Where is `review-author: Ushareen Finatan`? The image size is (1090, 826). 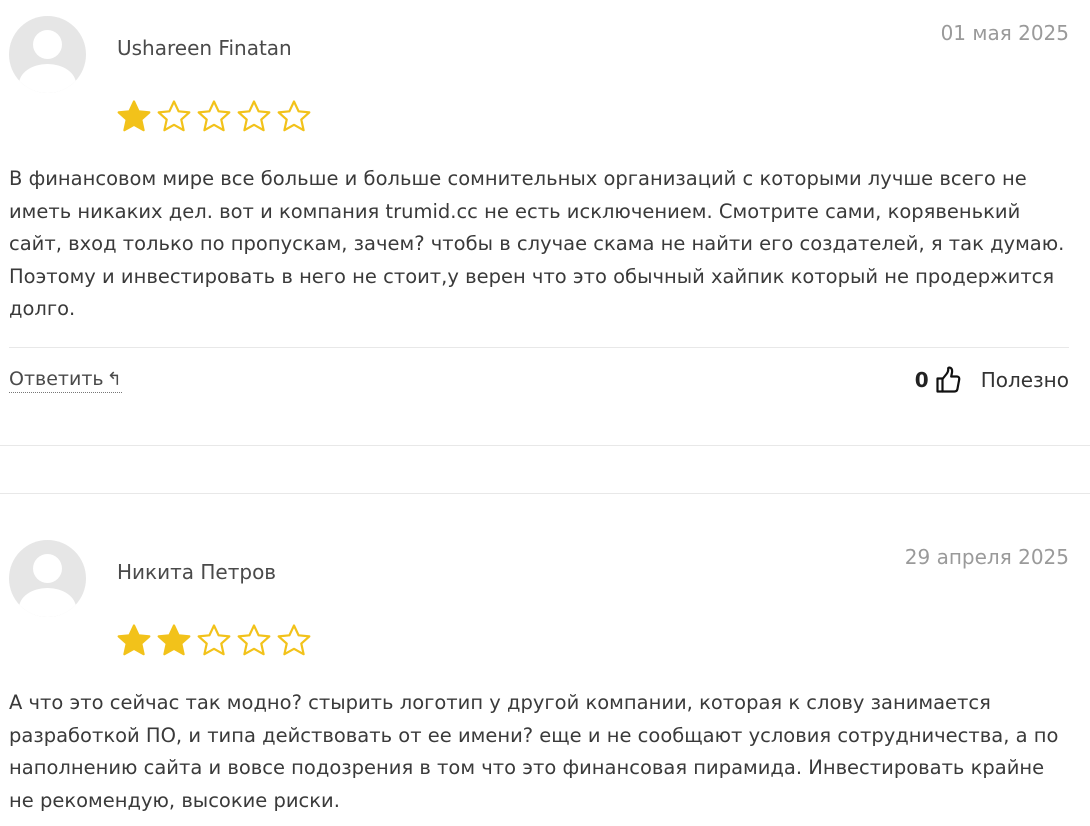 review-author: Ushareen Finatan is located at coordinates (204, 48).